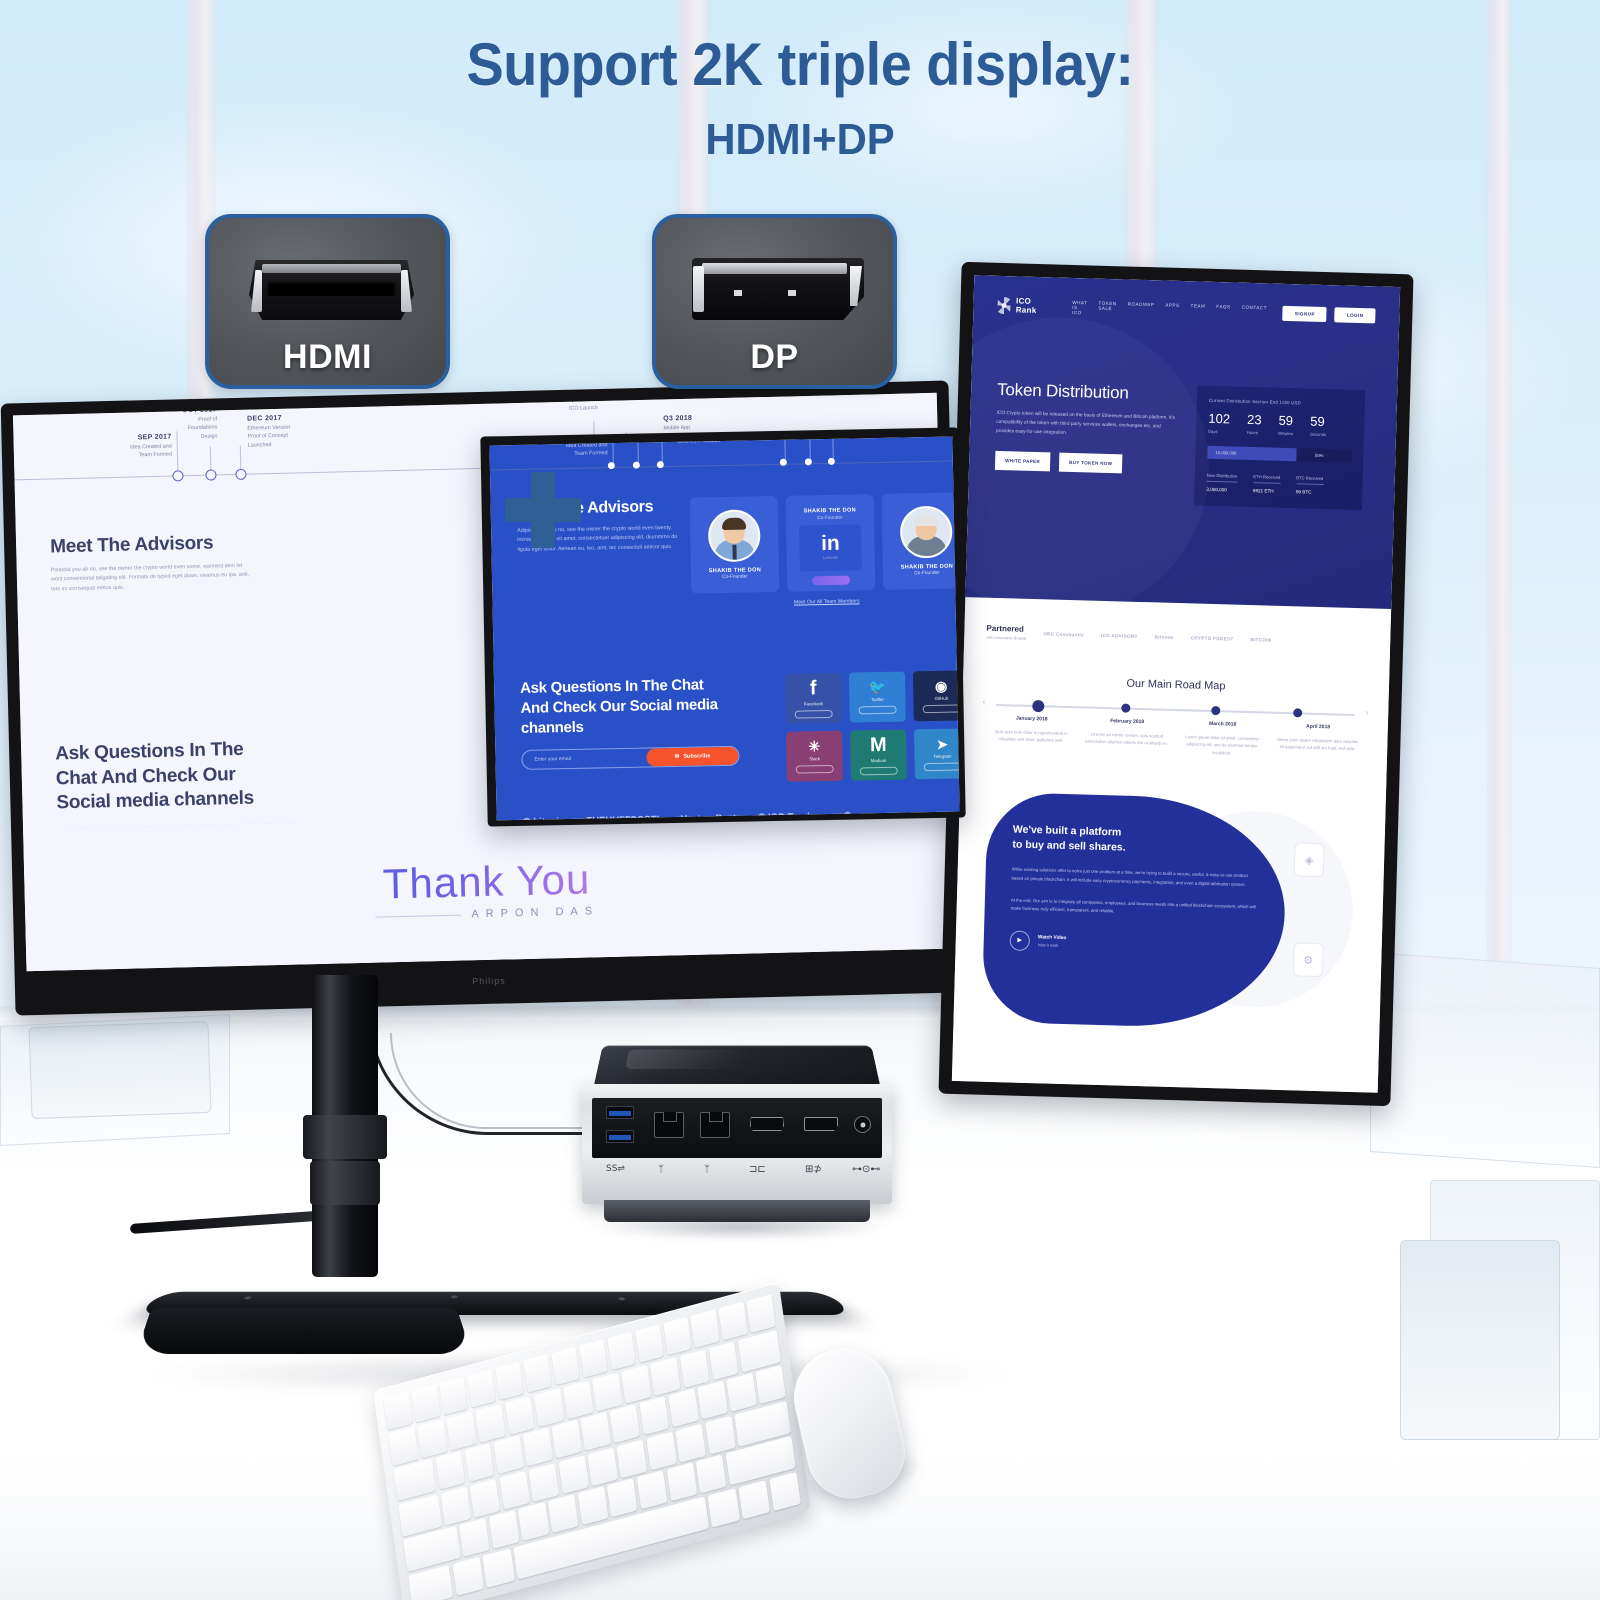 This screenshot has height=1600, width=1600. I want to click on stand-pole, so click(345, 1126).